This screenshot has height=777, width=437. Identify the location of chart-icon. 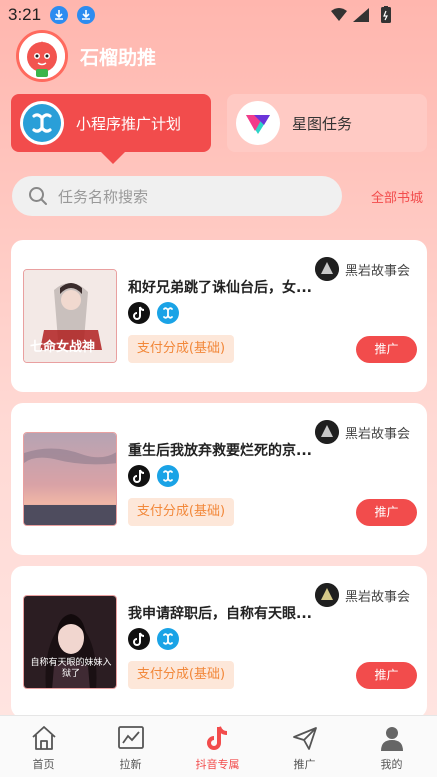
(131, 737).